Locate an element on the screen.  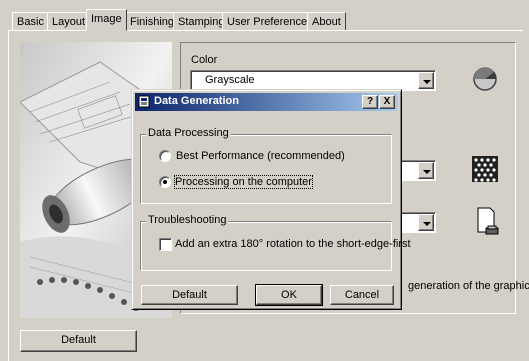
radio-selected-dot is located at coordinates (165, 182).